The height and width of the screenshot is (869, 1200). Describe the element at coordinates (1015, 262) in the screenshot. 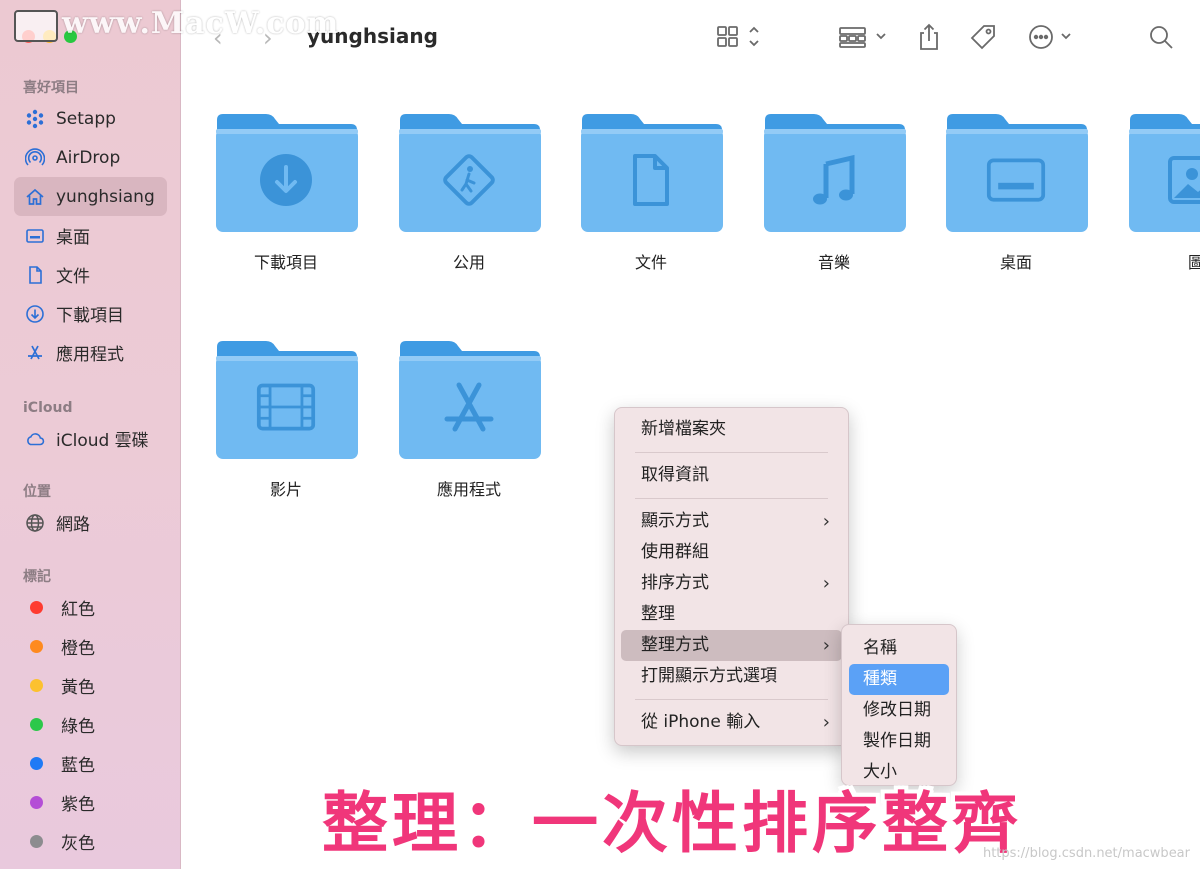

I see `folder-label: 桌面` at that location.